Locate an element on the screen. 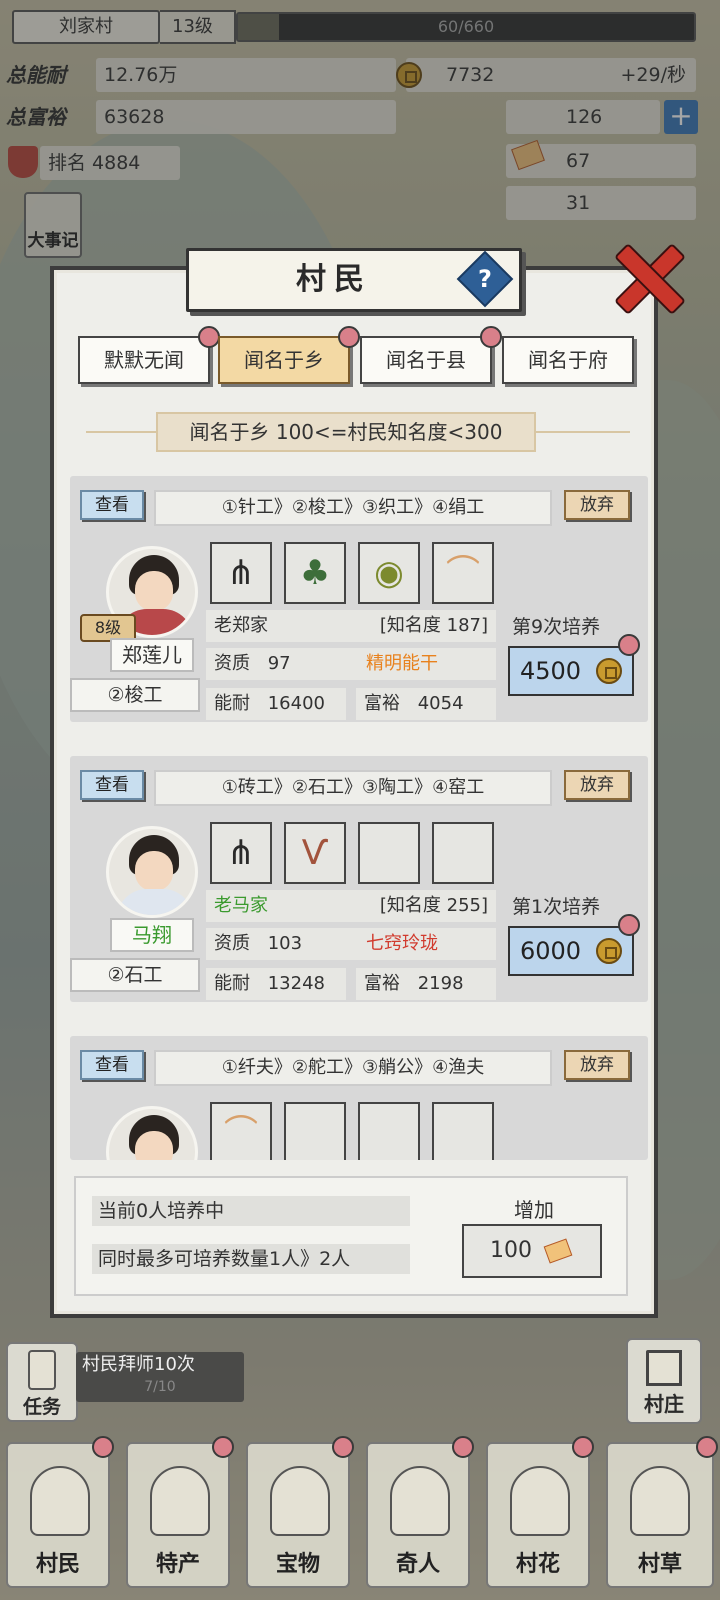 This screenshot has width=720, height=1600. villager-job: ②石工 is located at coordinates (135, 975).